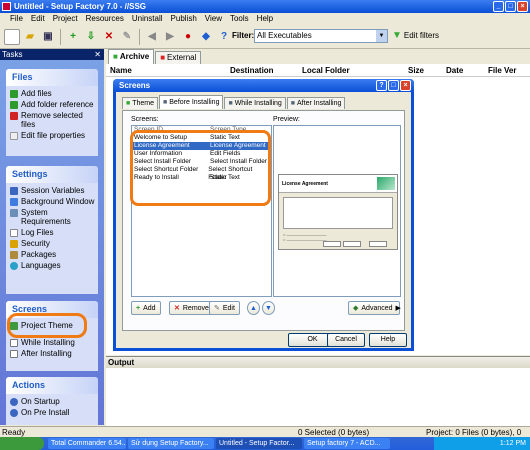 This screenshot has height=450, width=530. What do you see at coordinates (255, 103) in the screenshot?
I see `tab-while-installing: ■ While Installing` at bounding box center [255, 103].